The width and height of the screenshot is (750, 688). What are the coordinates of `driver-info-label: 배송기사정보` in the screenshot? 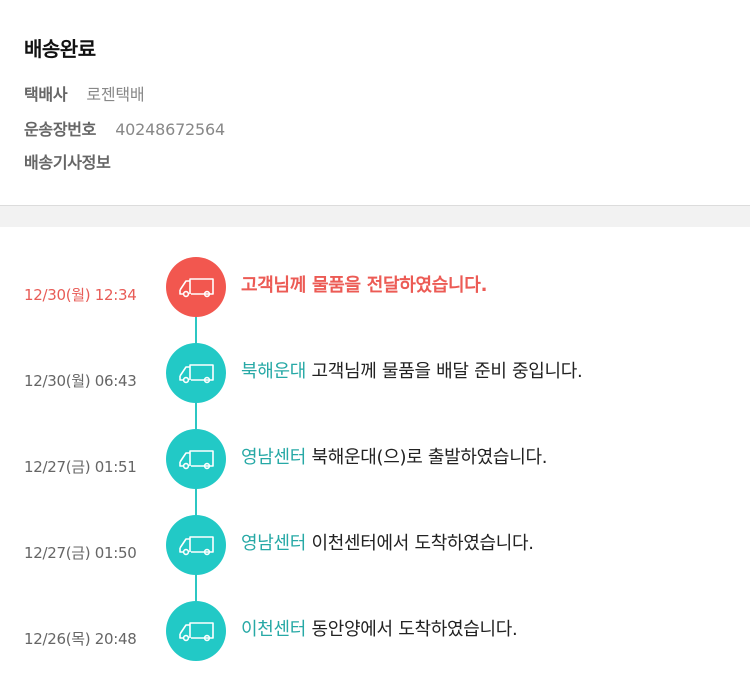 It's located at (67, 162).